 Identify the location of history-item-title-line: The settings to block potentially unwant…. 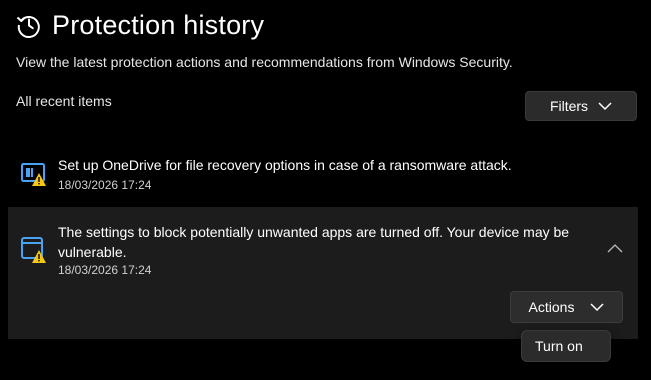
(314, 232).